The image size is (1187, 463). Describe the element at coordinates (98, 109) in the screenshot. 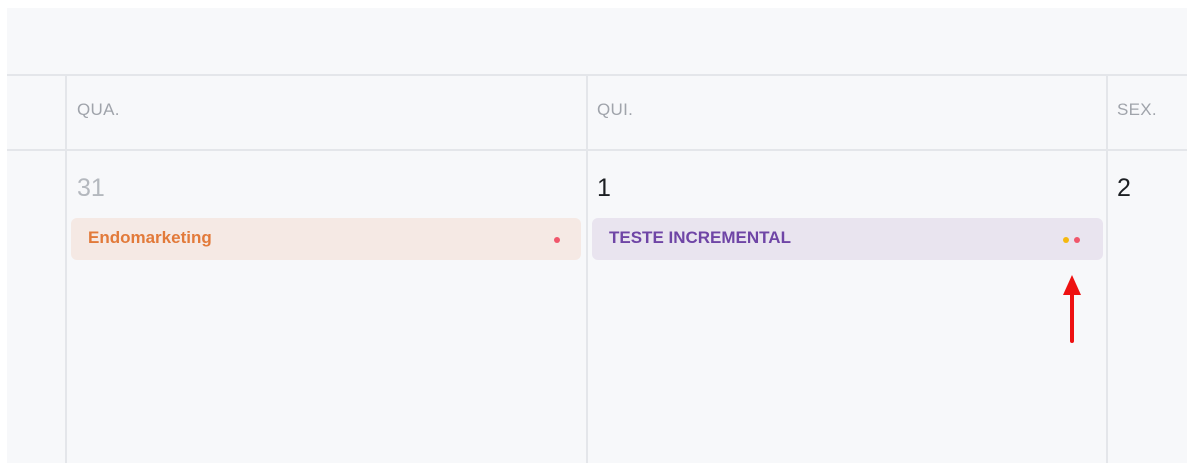

I see `day-header-wednesday: QUA.` at that location.